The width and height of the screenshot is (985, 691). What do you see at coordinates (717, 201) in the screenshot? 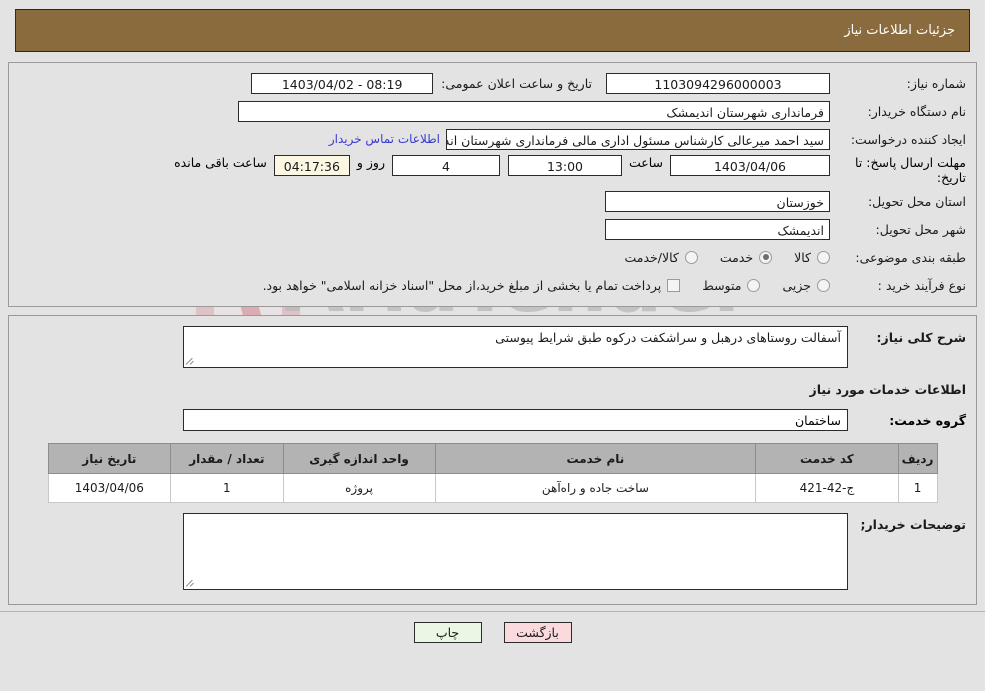
I see `province-value: خوزستان` at bounding box center [717, 201].